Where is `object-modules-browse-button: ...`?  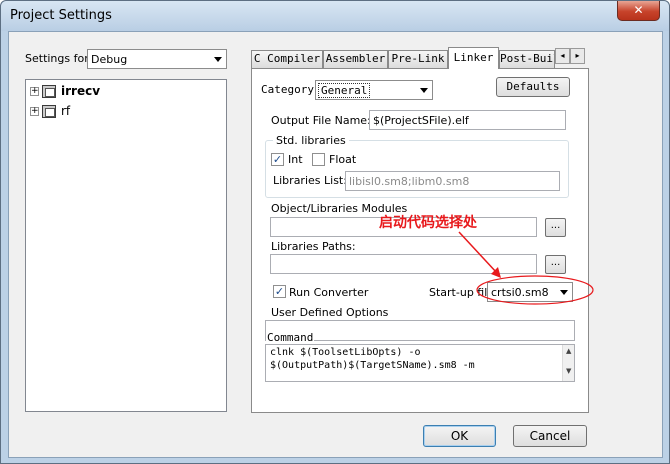
object-modules-browse-button: ... is located at coordinates (555, 227).